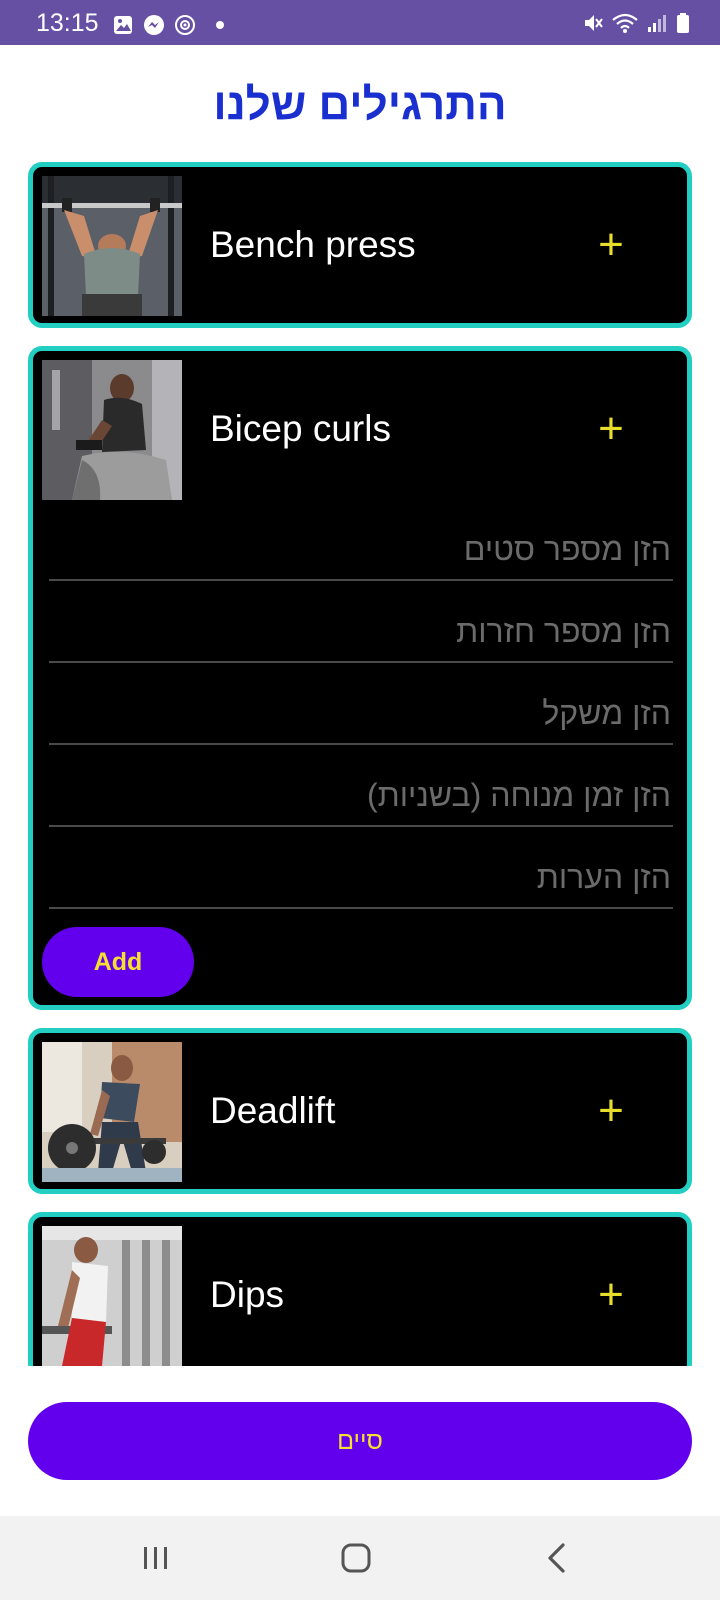 The image size is (720, 1600). I want to click on notes-field-wrapper, so click(361, 879).